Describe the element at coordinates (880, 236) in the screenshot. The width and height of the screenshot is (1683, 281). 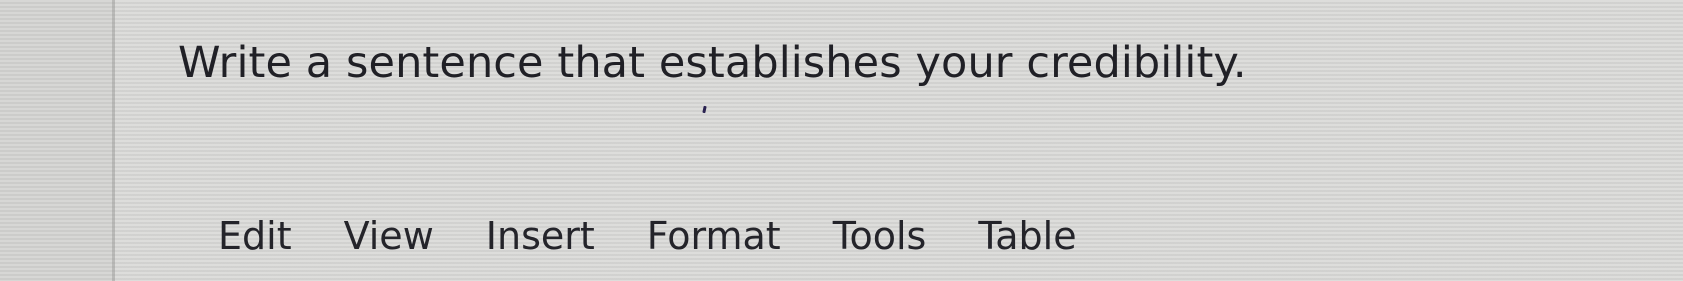
I see `menu-tools: Tools` at that location.